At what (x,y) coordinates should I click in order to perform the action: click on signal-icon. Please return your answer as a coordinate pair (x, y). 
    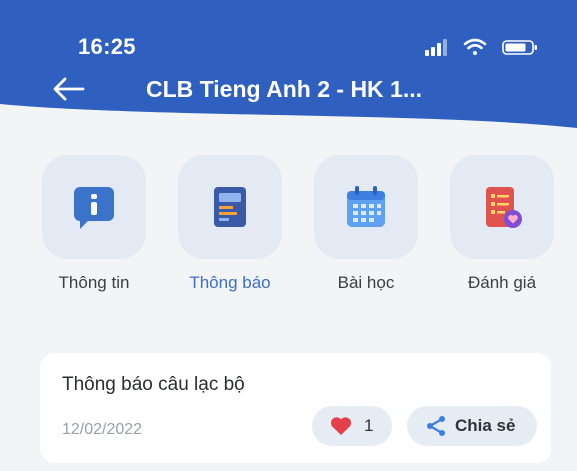
    Looking at the image, I should click on (436, 47).